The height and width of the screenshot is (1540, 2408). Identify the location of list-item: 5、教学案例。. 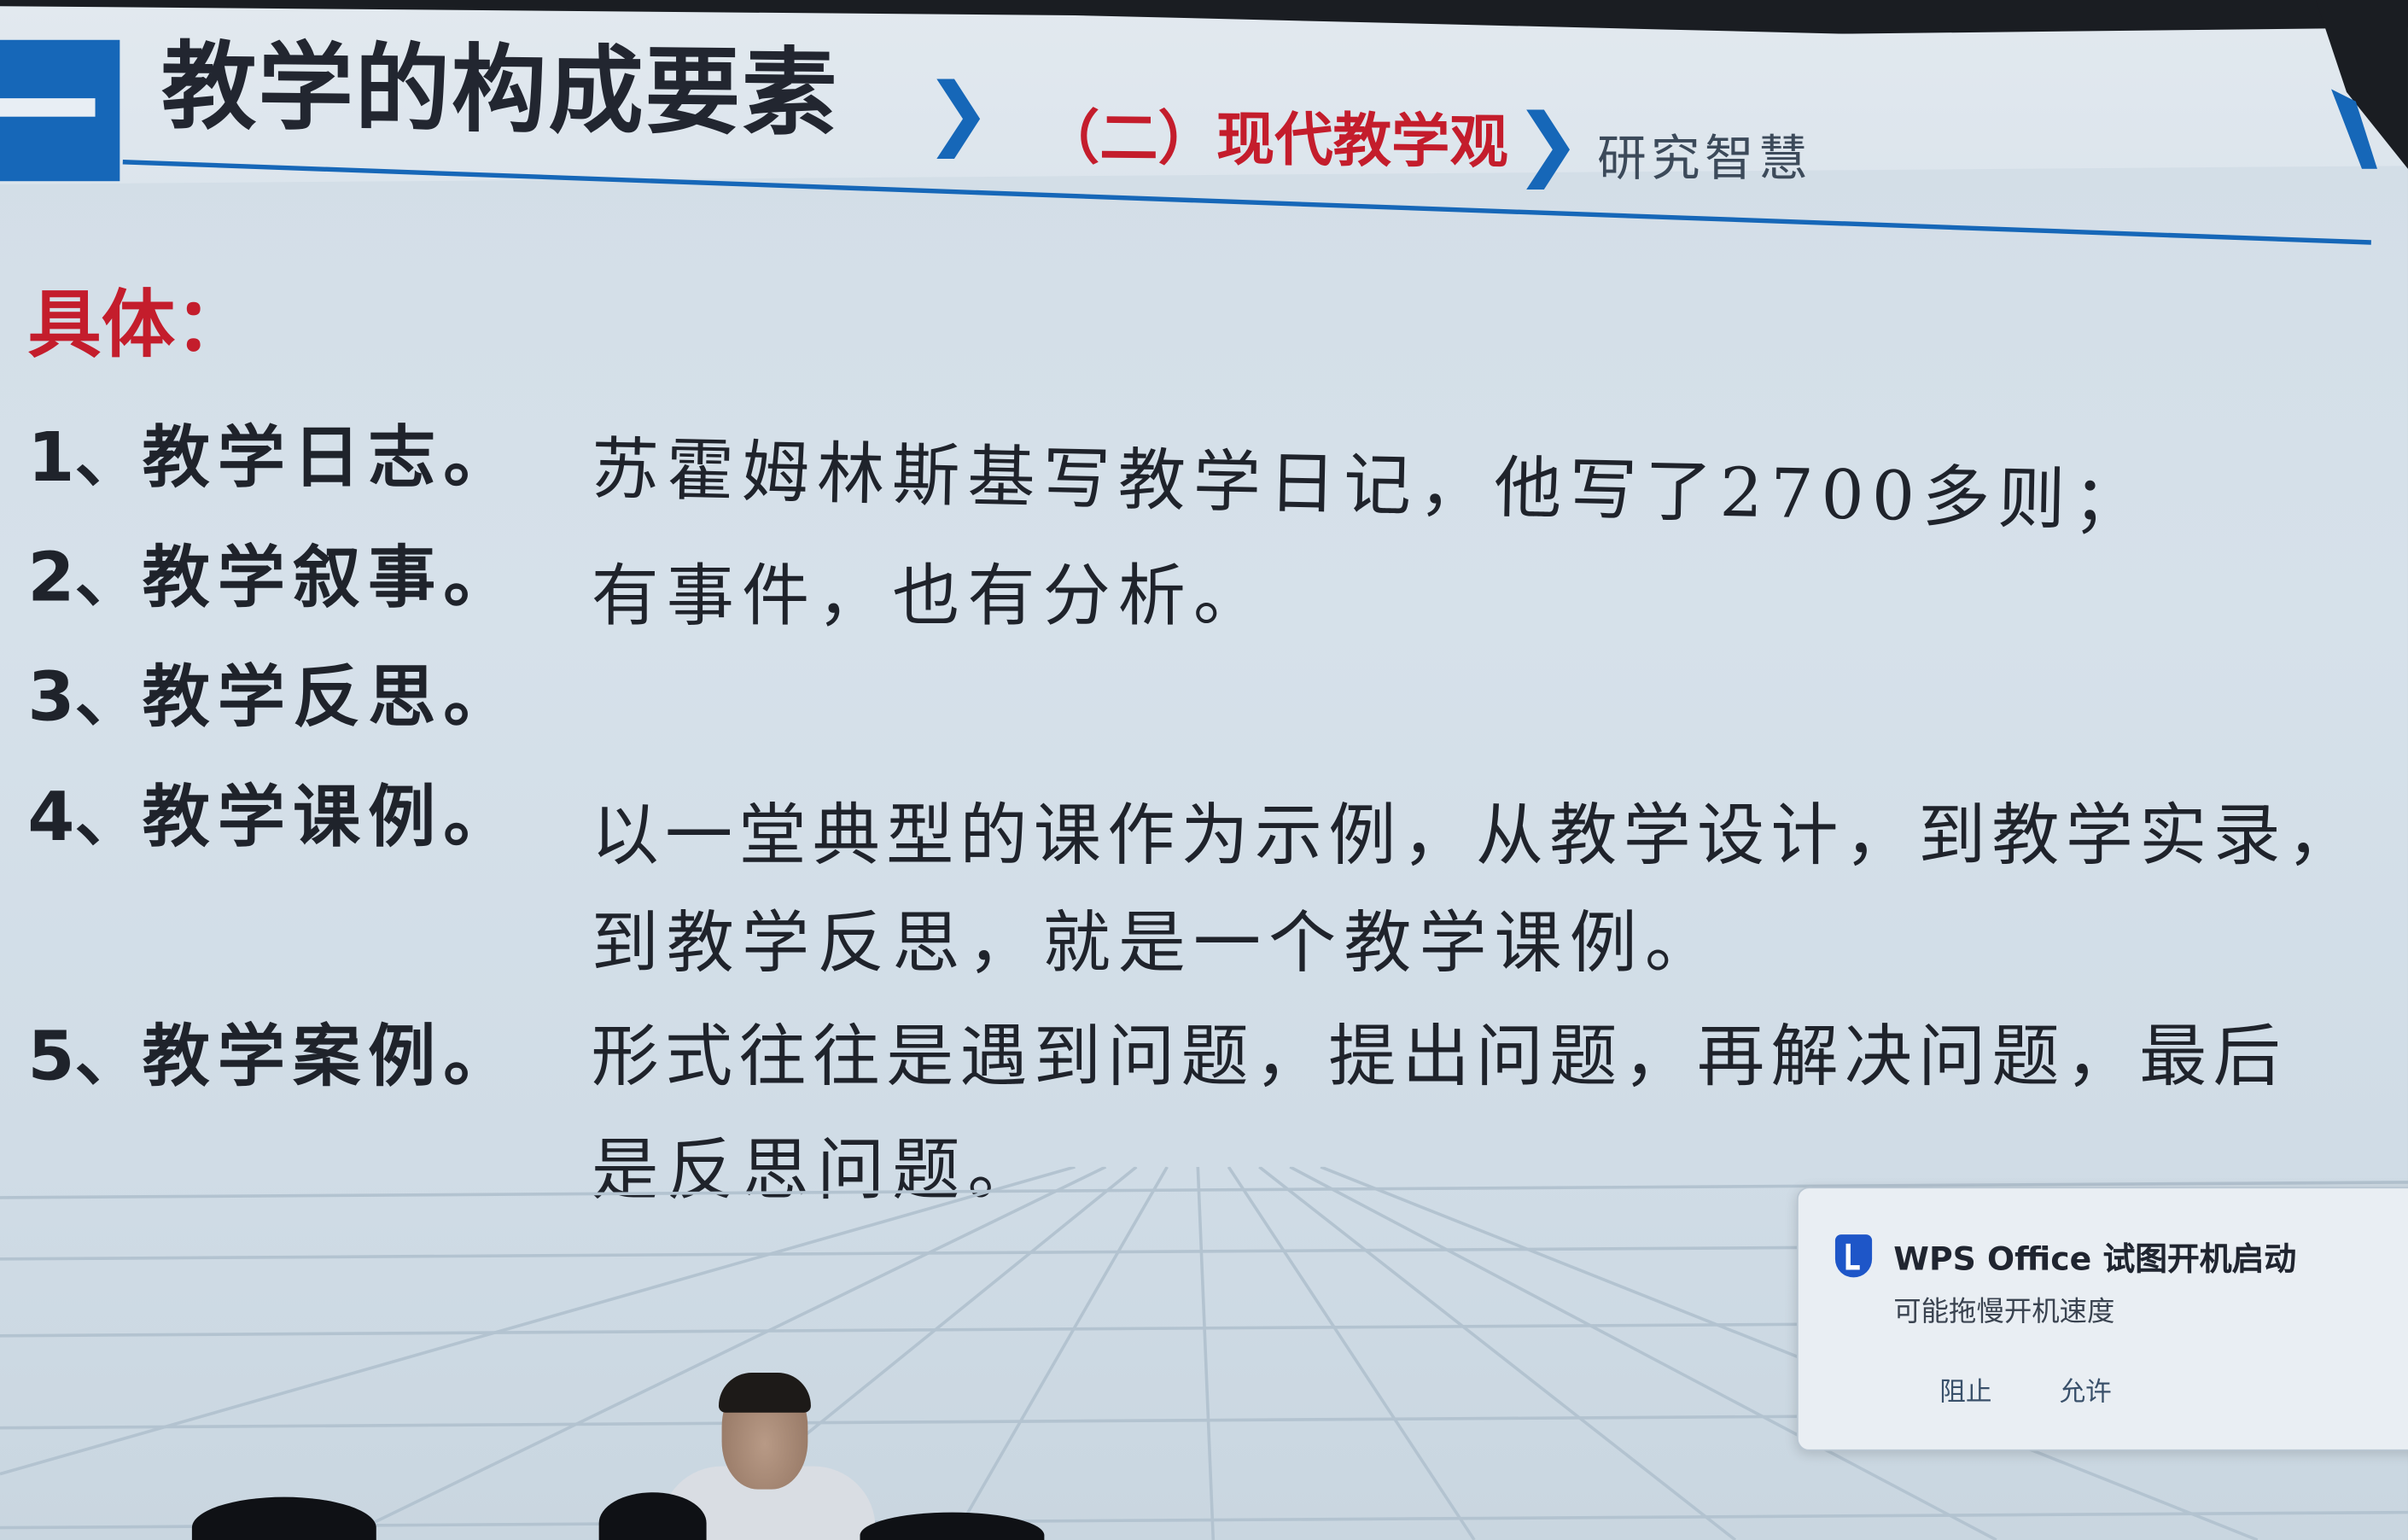
(272, 1050).